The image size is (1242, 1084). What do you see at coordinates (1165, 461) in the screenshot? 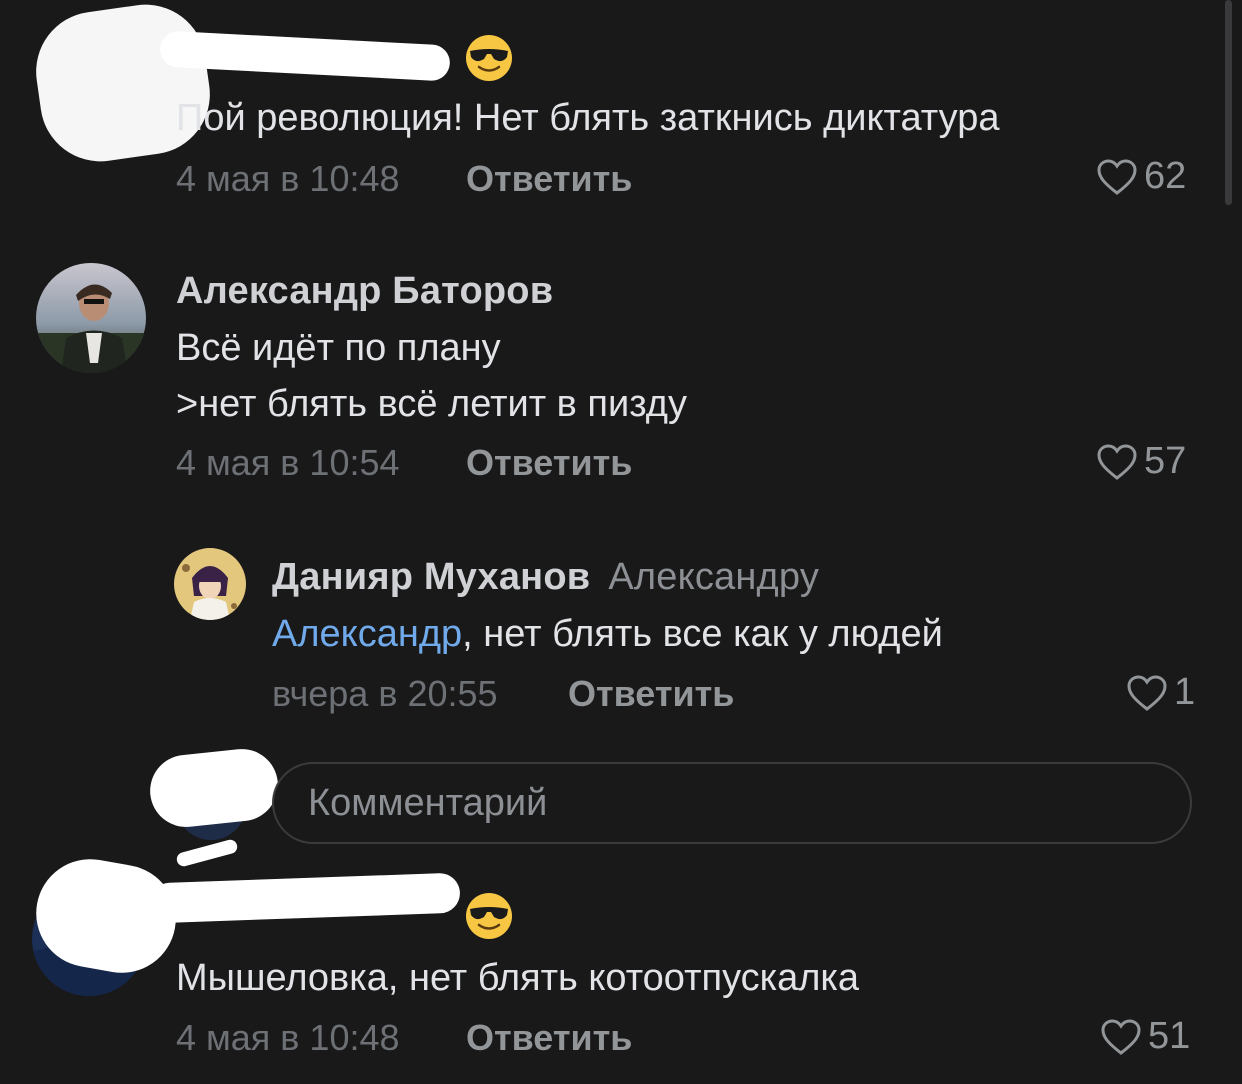
I see `like-count: 57` at bounding box center [1165, 461].